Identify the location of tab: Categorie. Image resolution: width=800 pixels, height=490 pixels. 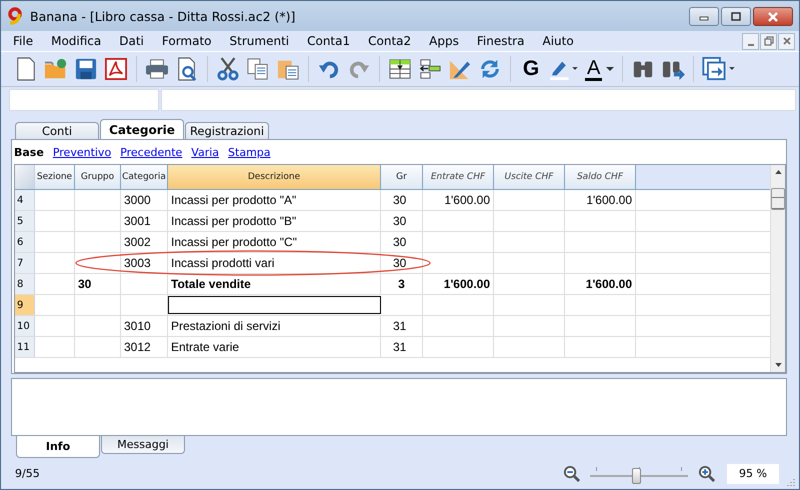
(142, 129).